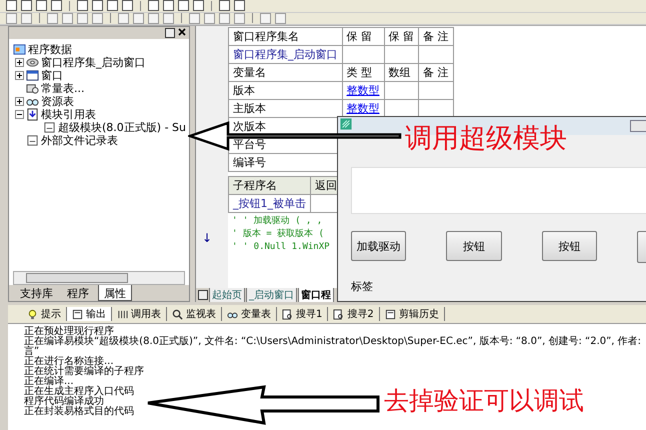 The image size is (646, 430). What do you see at coordinates (115, 293) in the screenshot?
I see `panel-tab: 属性` at bounding box center [115, 293].